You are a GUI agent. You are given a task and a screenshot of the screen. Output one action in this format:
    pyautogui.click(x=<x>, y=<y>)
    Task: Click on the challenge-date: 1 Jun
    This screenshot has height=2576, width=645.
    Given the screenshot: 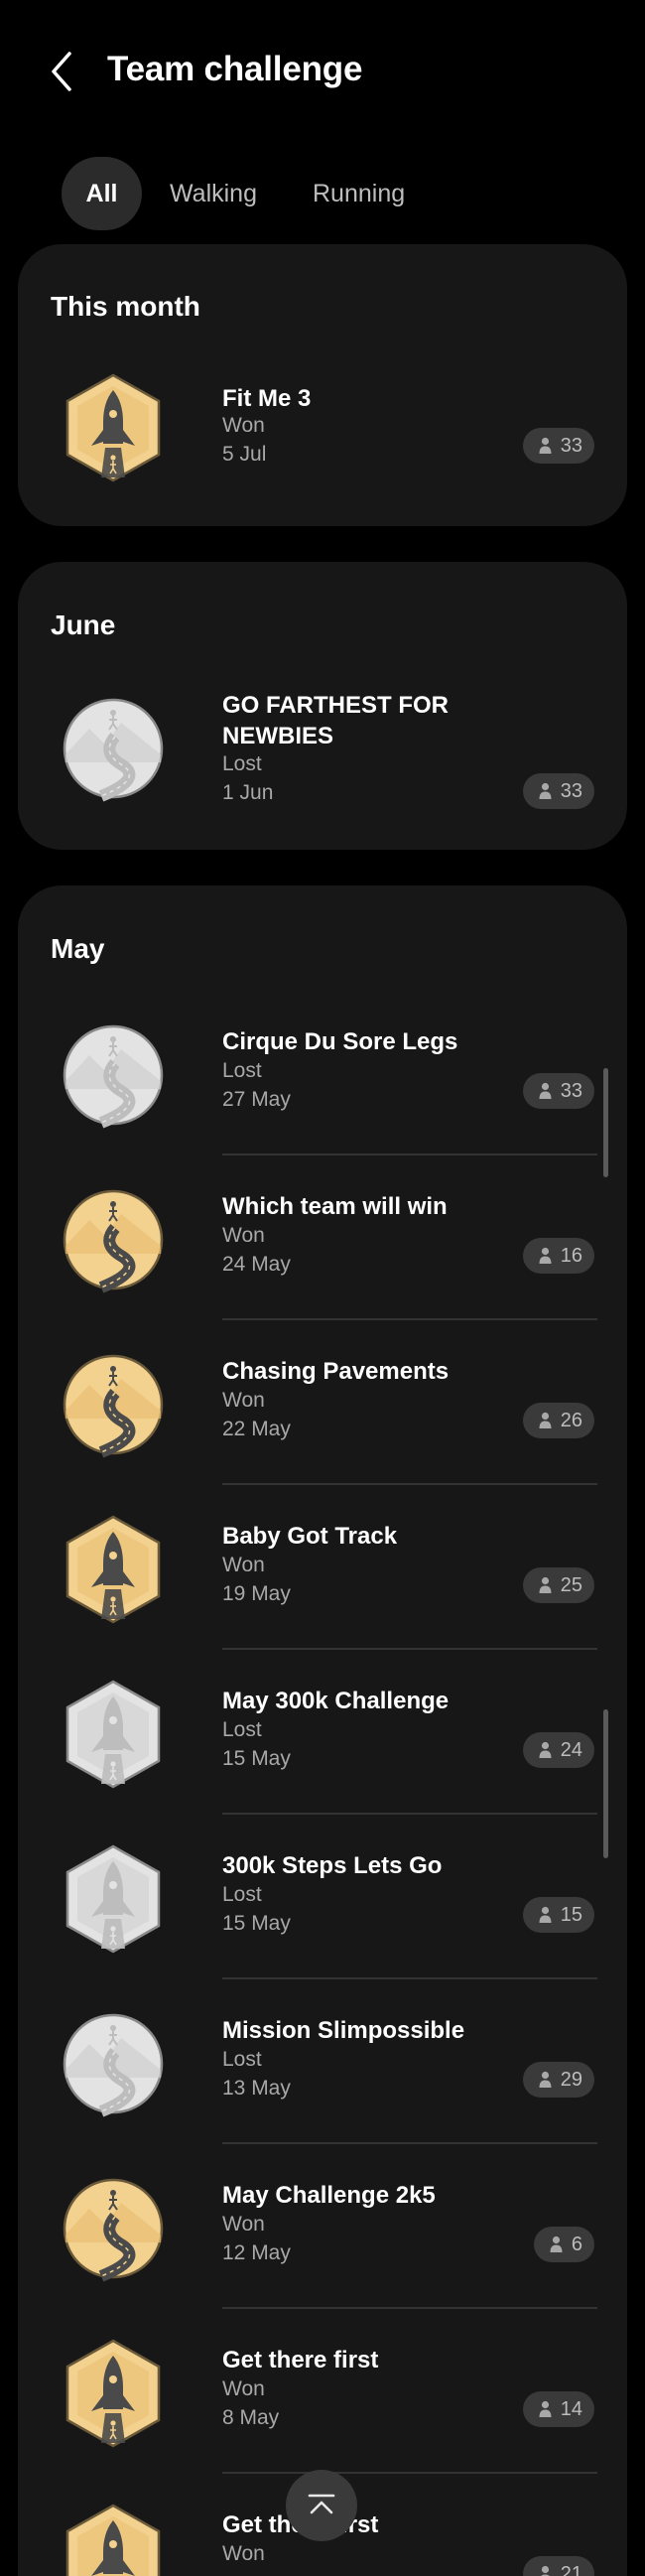 What is the action you would take?
    pyautogui.click(x=248, y=793)
    